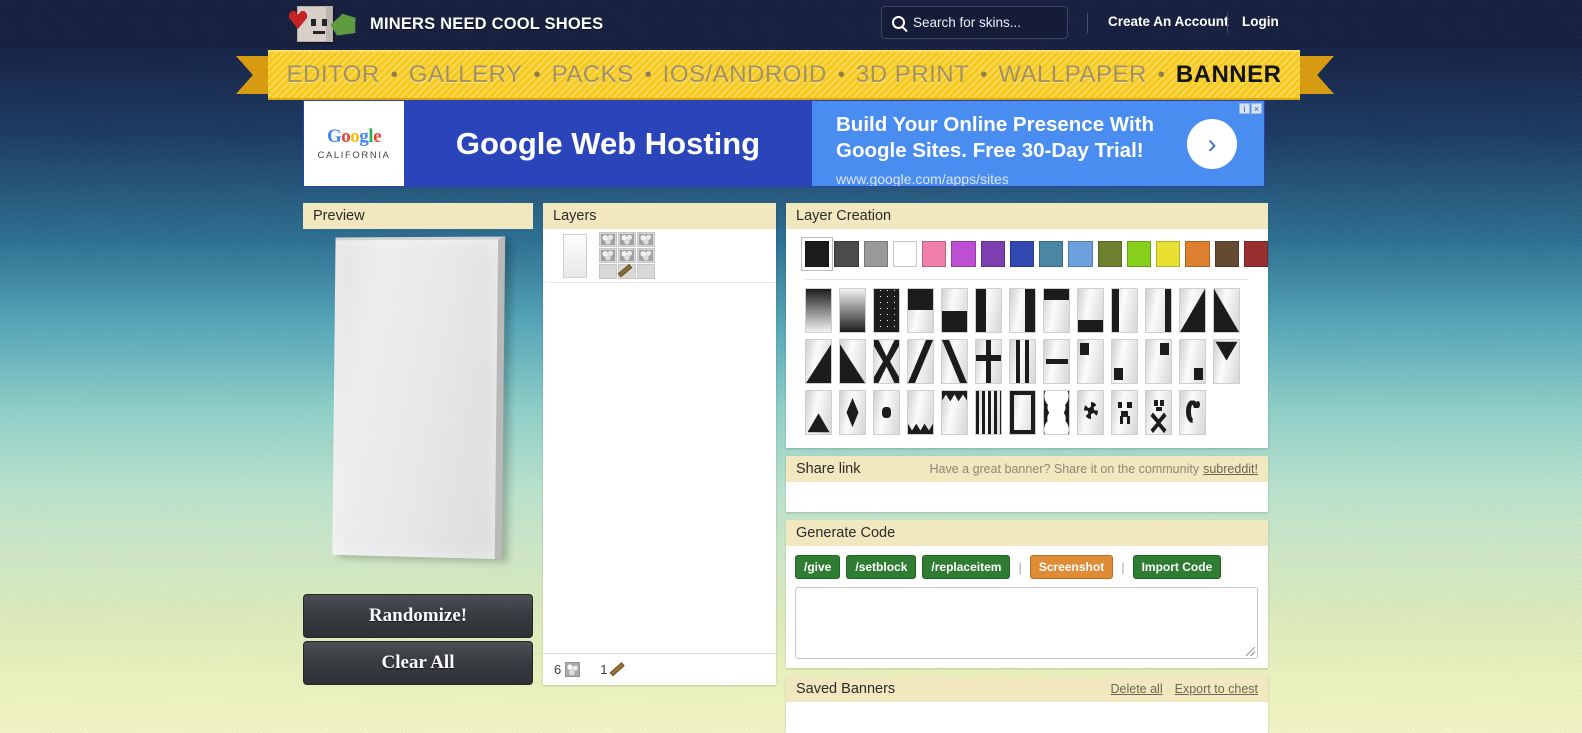  Describe the element at coordinates (1027, 717) in the screenshot. I see `saved-banners-list` at that location.